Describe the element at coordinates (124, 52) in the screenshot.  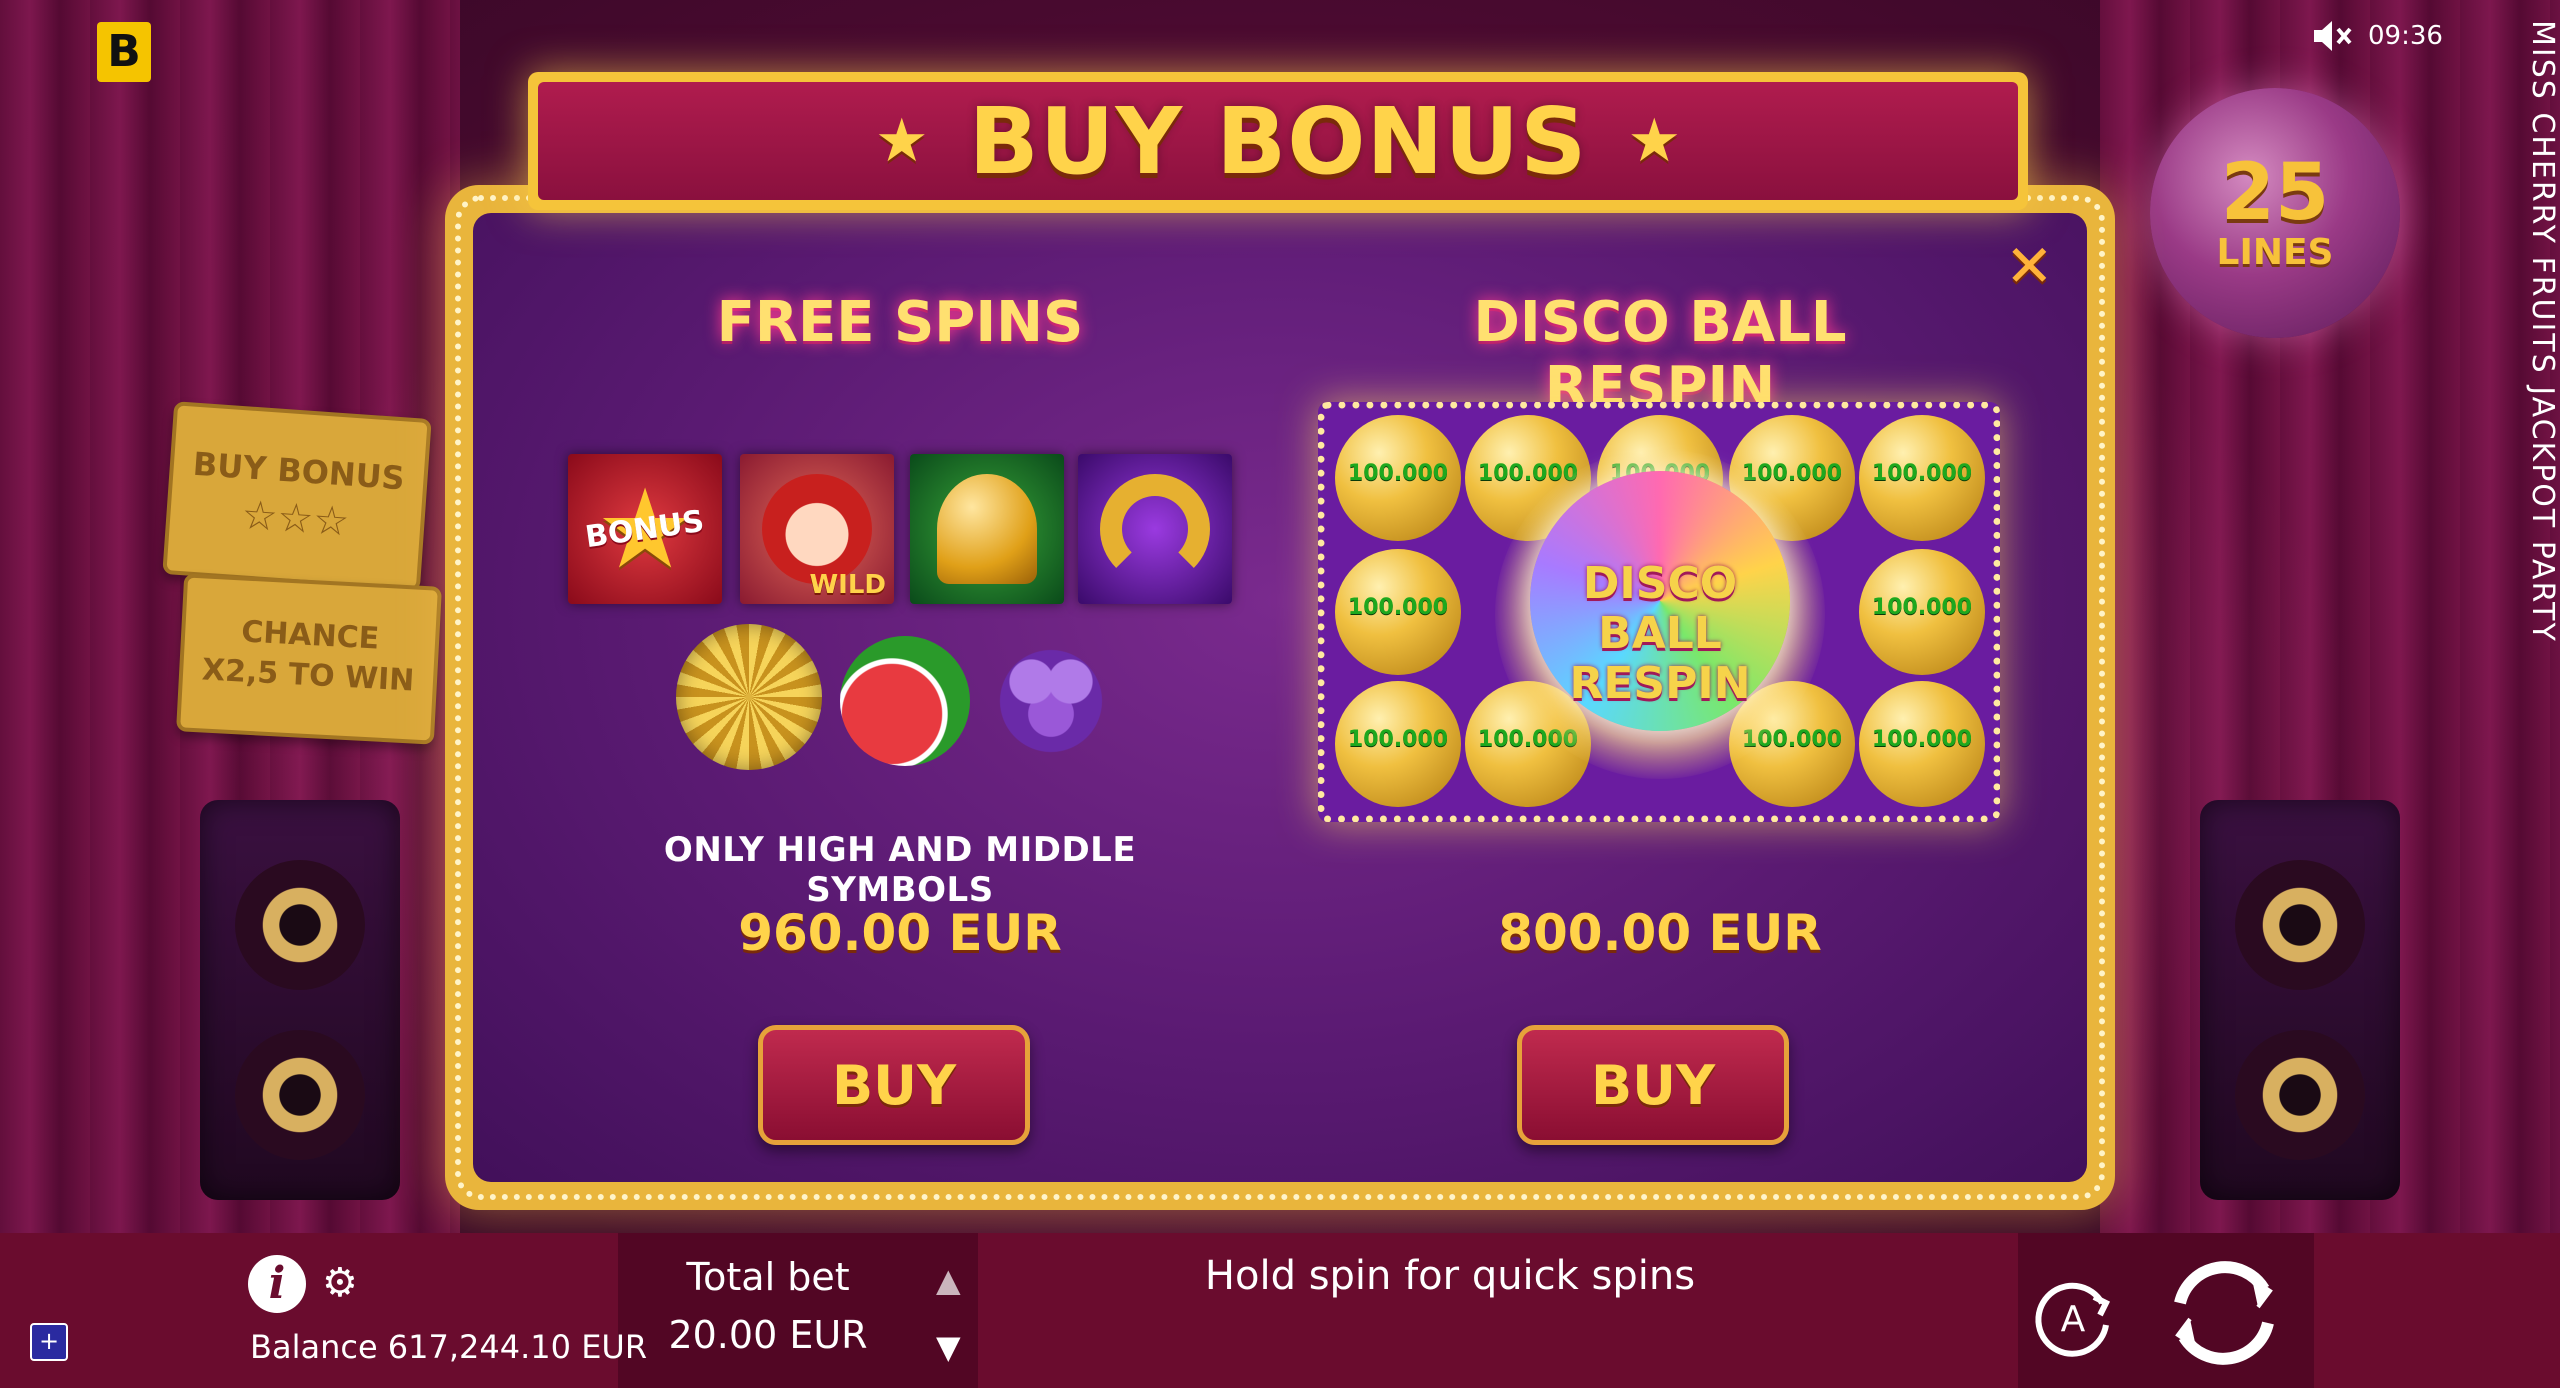
I see `provider-logo: B` at that location.